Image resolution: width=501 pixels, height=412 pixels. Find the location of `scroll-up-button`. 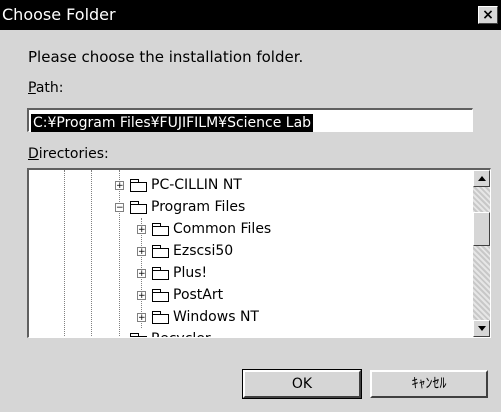

scroll-up-button is located at coordinates (481, 178).